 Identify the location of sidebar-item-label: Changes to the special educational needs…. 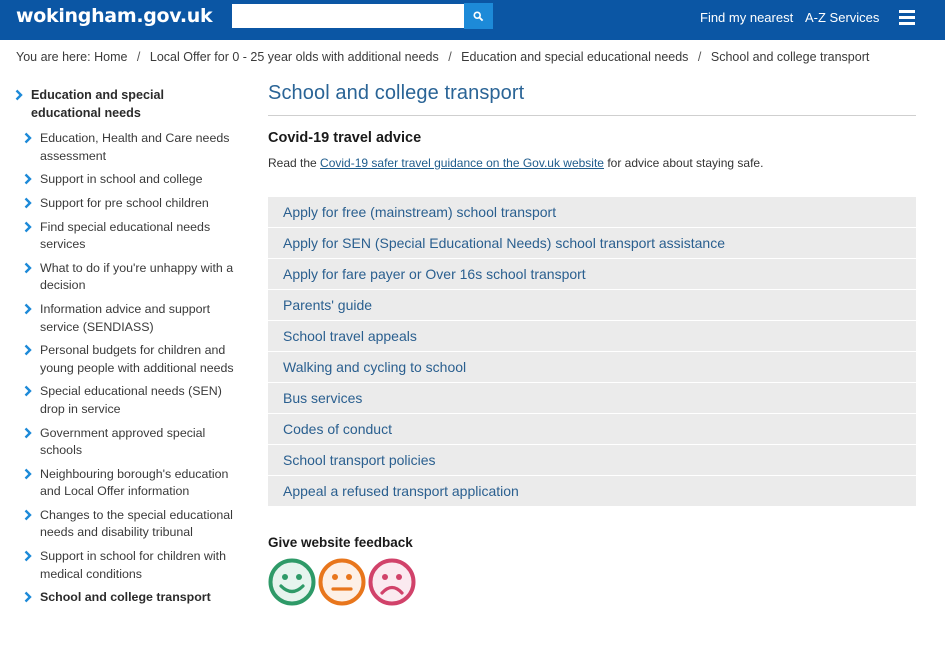
(136, 523).